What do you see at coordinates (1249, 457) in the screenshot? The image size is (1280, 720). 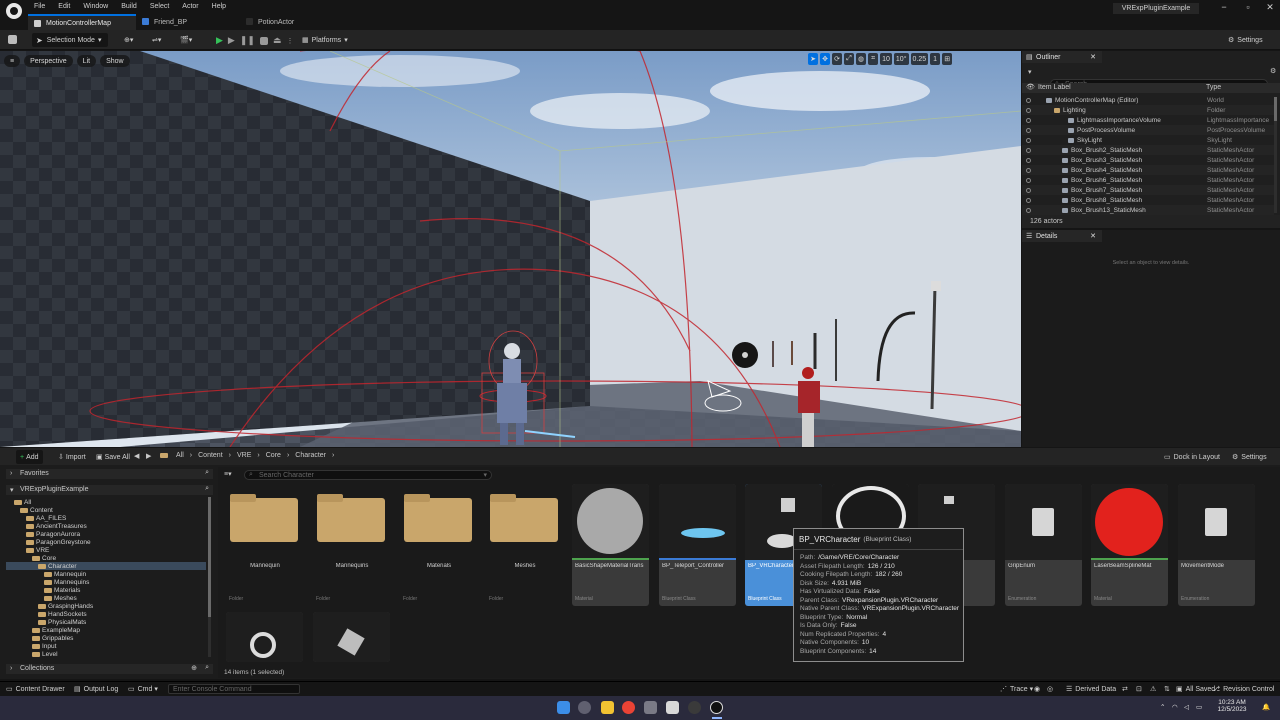 I see `cb-settings-button: ⚙ Settings` at bounding box center [1249, 457].